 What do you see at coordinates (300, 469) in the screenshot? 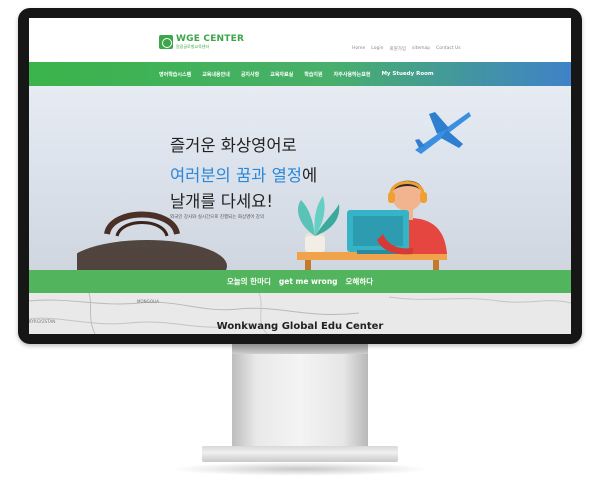
I see `monitor-stand-shadow` at bounding box center [300, 469].